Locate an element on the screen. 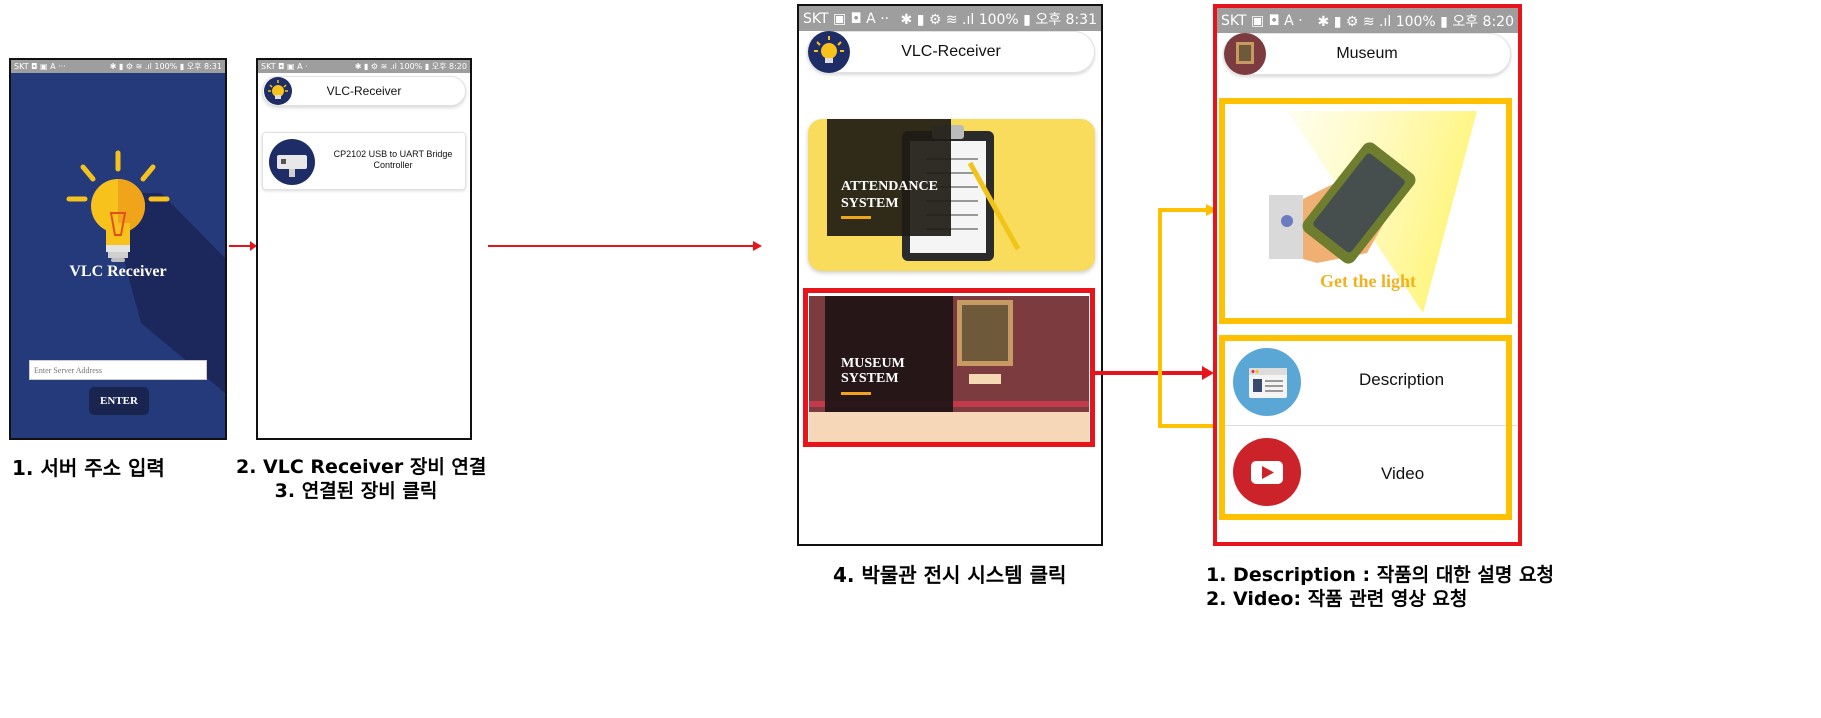  lightbulb-logo-icon is located at coordinates (145, 271).